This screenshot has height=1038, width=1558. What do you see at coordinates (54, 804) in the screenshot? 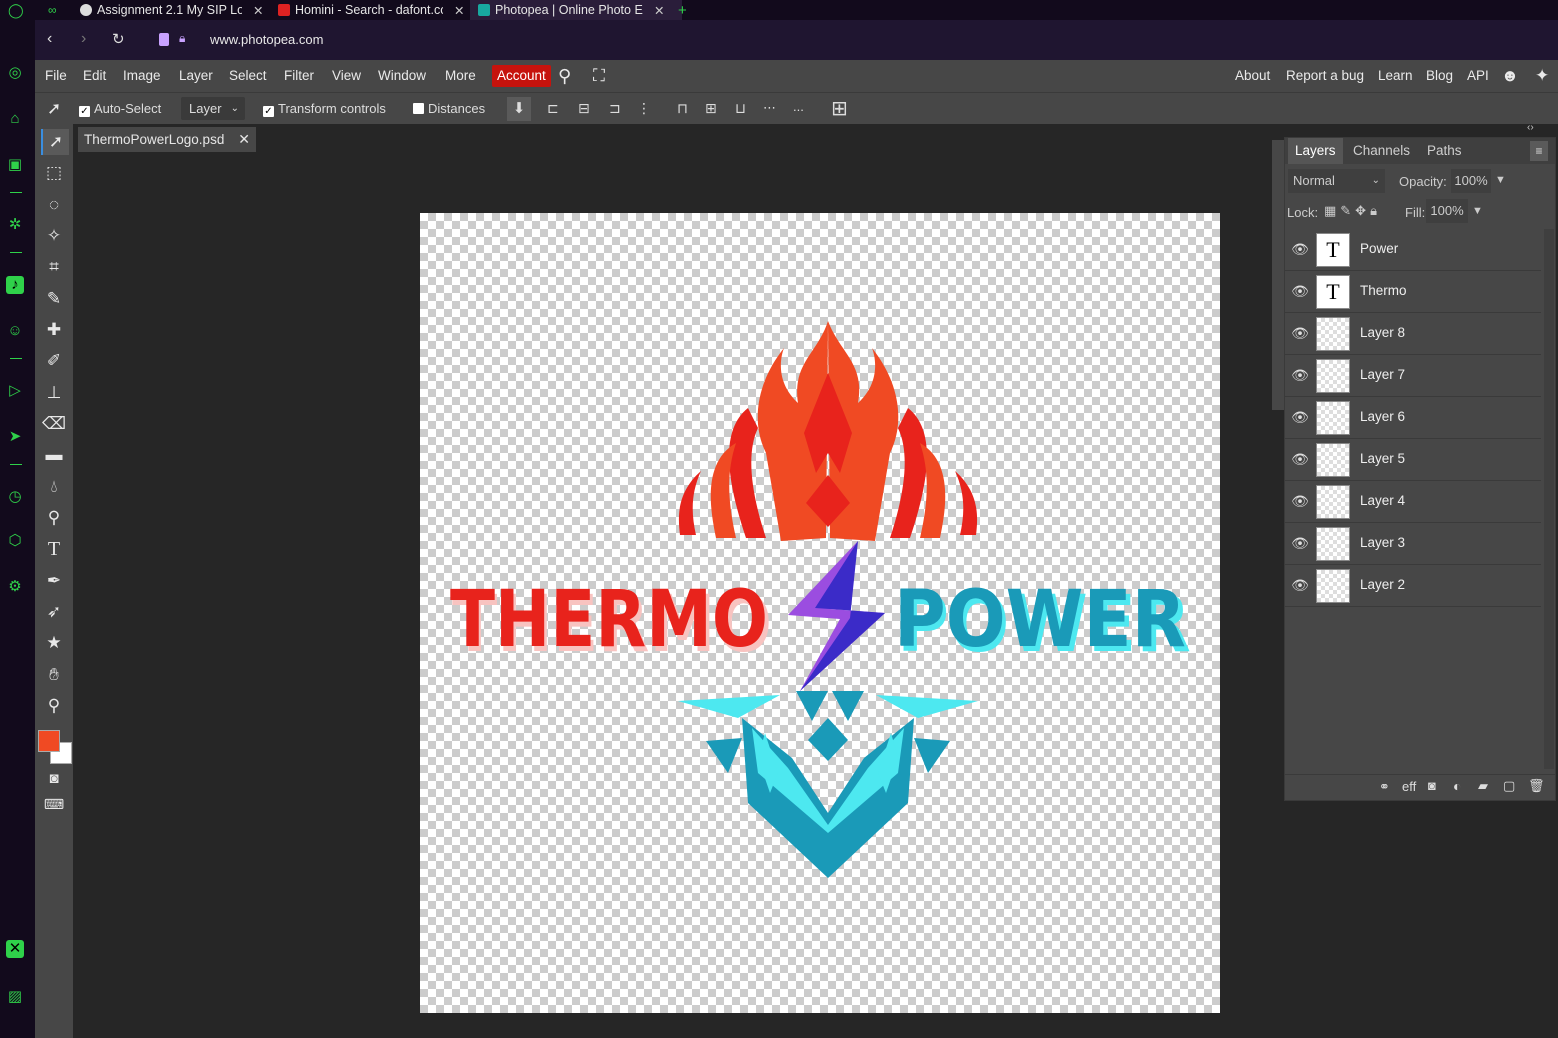
I see `keyboard-icon: ⌨` at bounding box center [54, 804].